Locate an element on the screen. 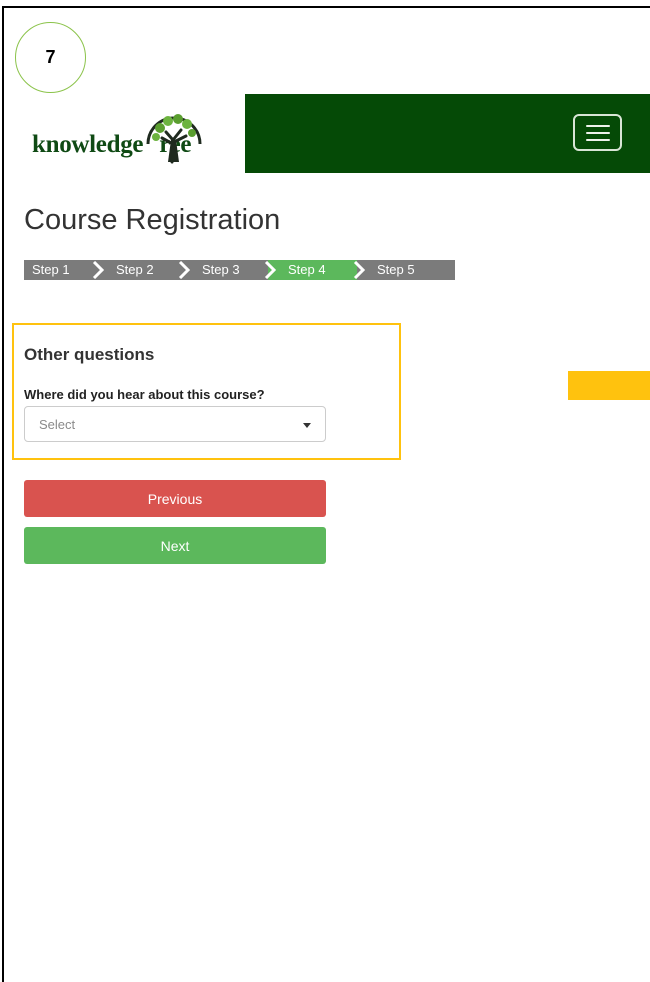 The image size is (650, 982). knowledge-tree-logo: knowledgeree is located at coordinates (132, 136).